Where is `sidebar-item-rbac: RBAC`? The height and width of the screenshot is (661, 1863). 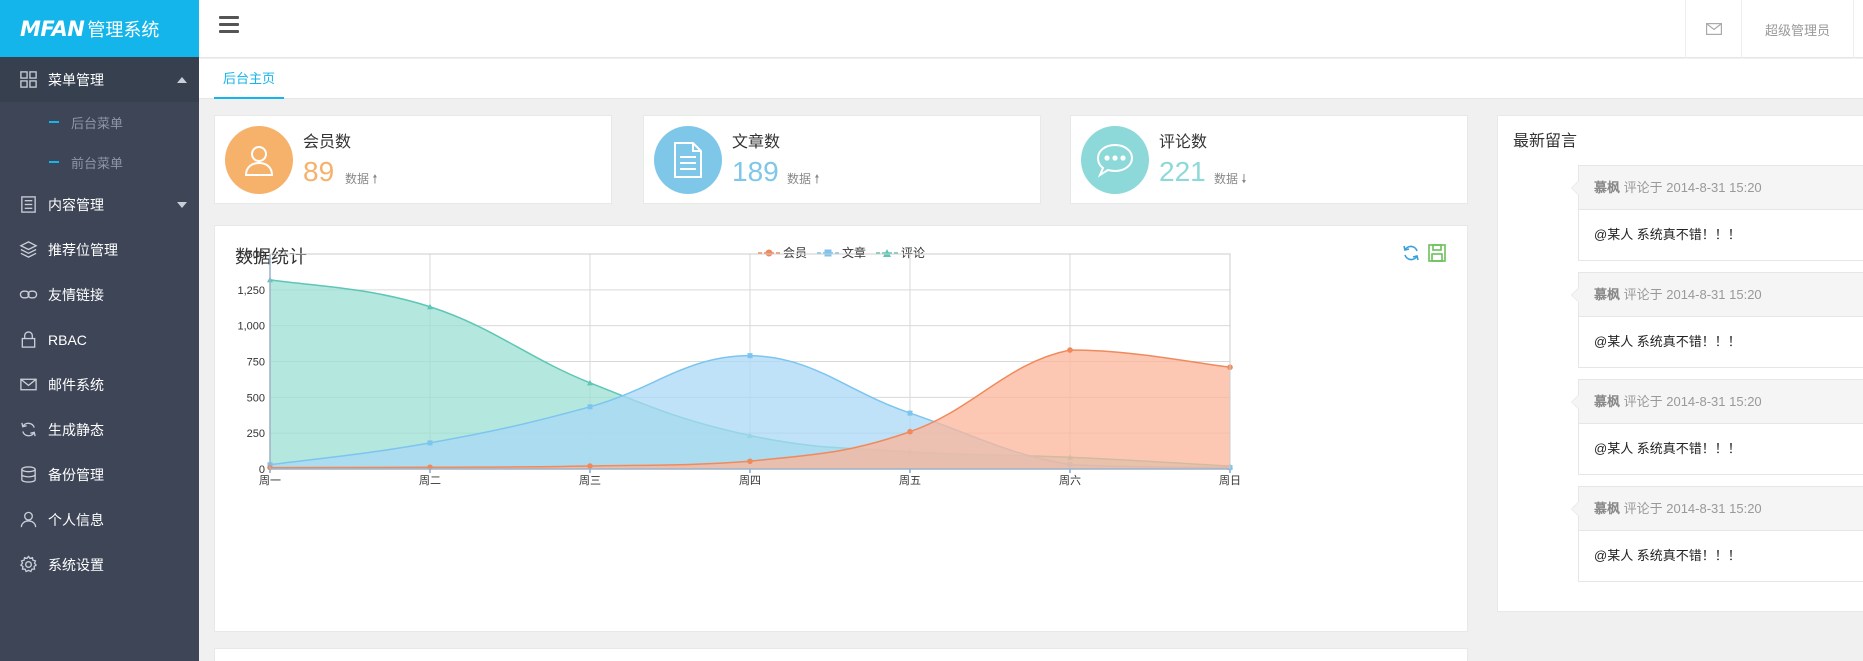 sidebar-item-rbac: RBAC is located at coordinates (99, 339).